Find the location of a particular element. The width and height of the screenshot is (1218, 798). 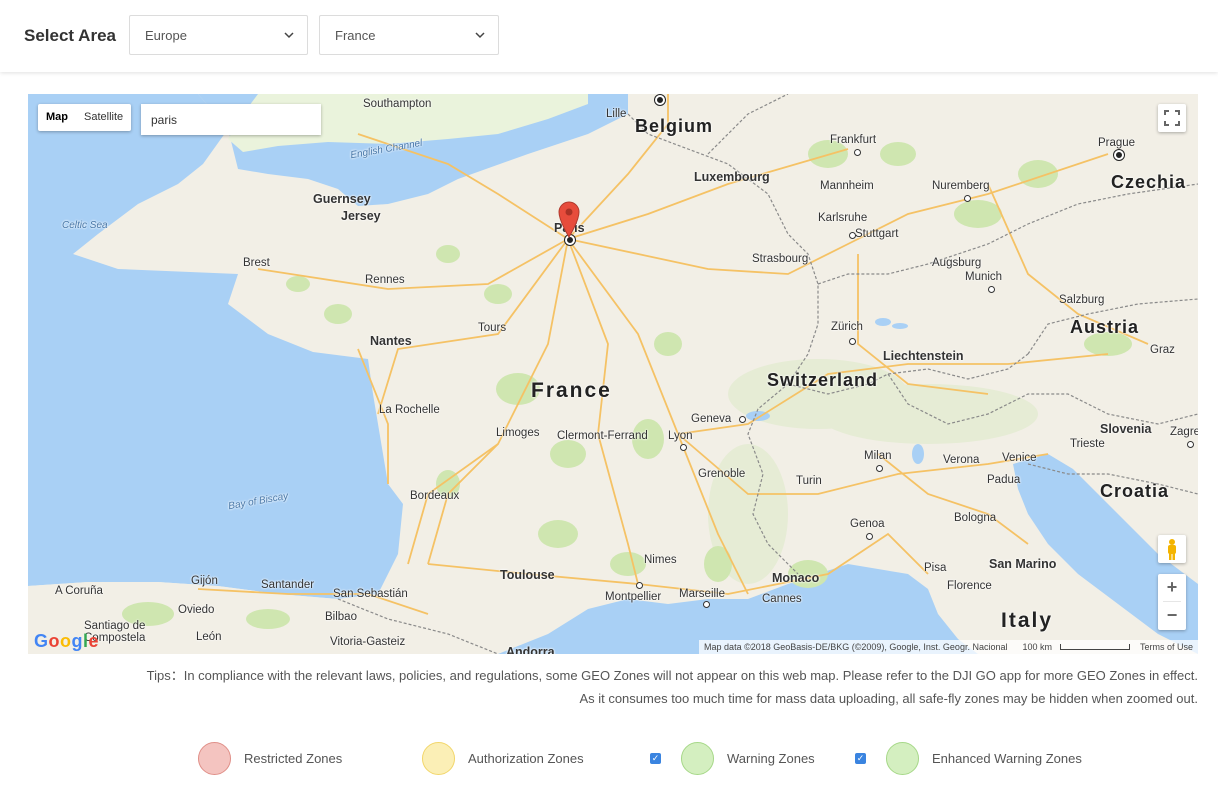

map-label-austria: Austria is located at coordinates (1105, 327).